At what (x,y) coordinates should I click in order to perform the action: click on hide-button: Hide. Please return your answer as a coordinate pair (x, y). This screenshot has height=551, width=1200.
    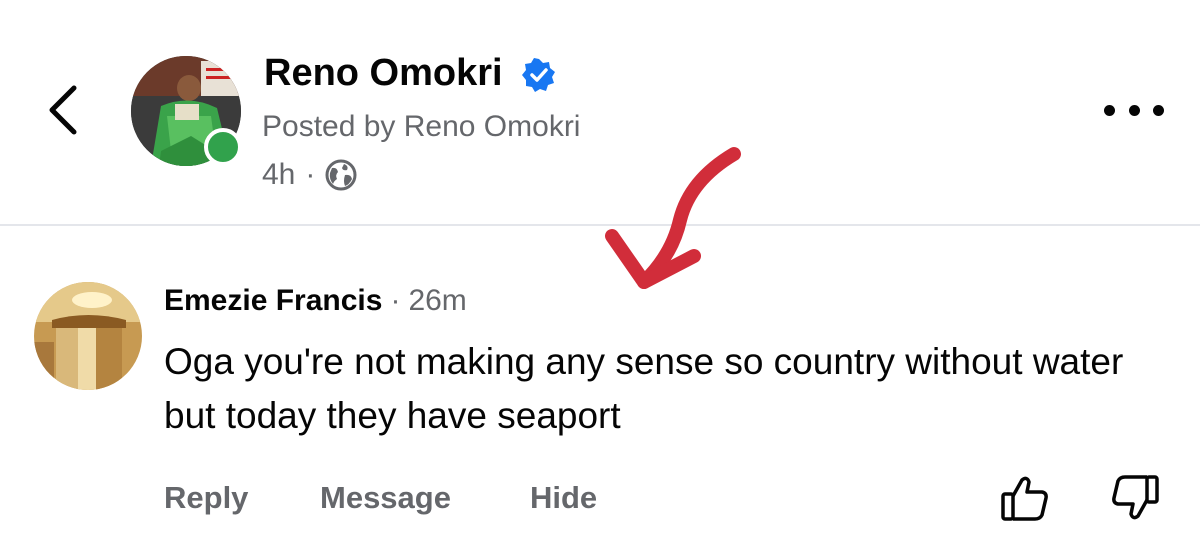
    Looking at the image, I should click on (563, 498).